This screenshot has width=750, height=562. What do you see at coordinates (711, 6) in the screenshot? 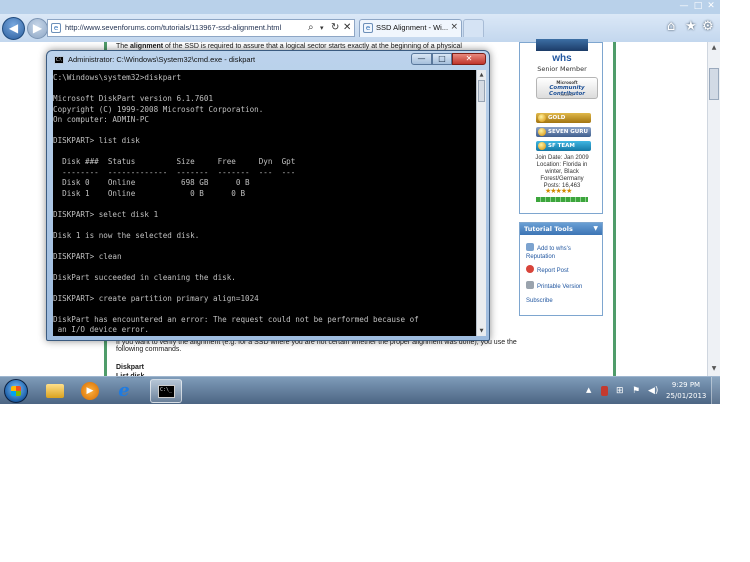
I see `browser-close-button: ✕` at bounding box center [711, 6].